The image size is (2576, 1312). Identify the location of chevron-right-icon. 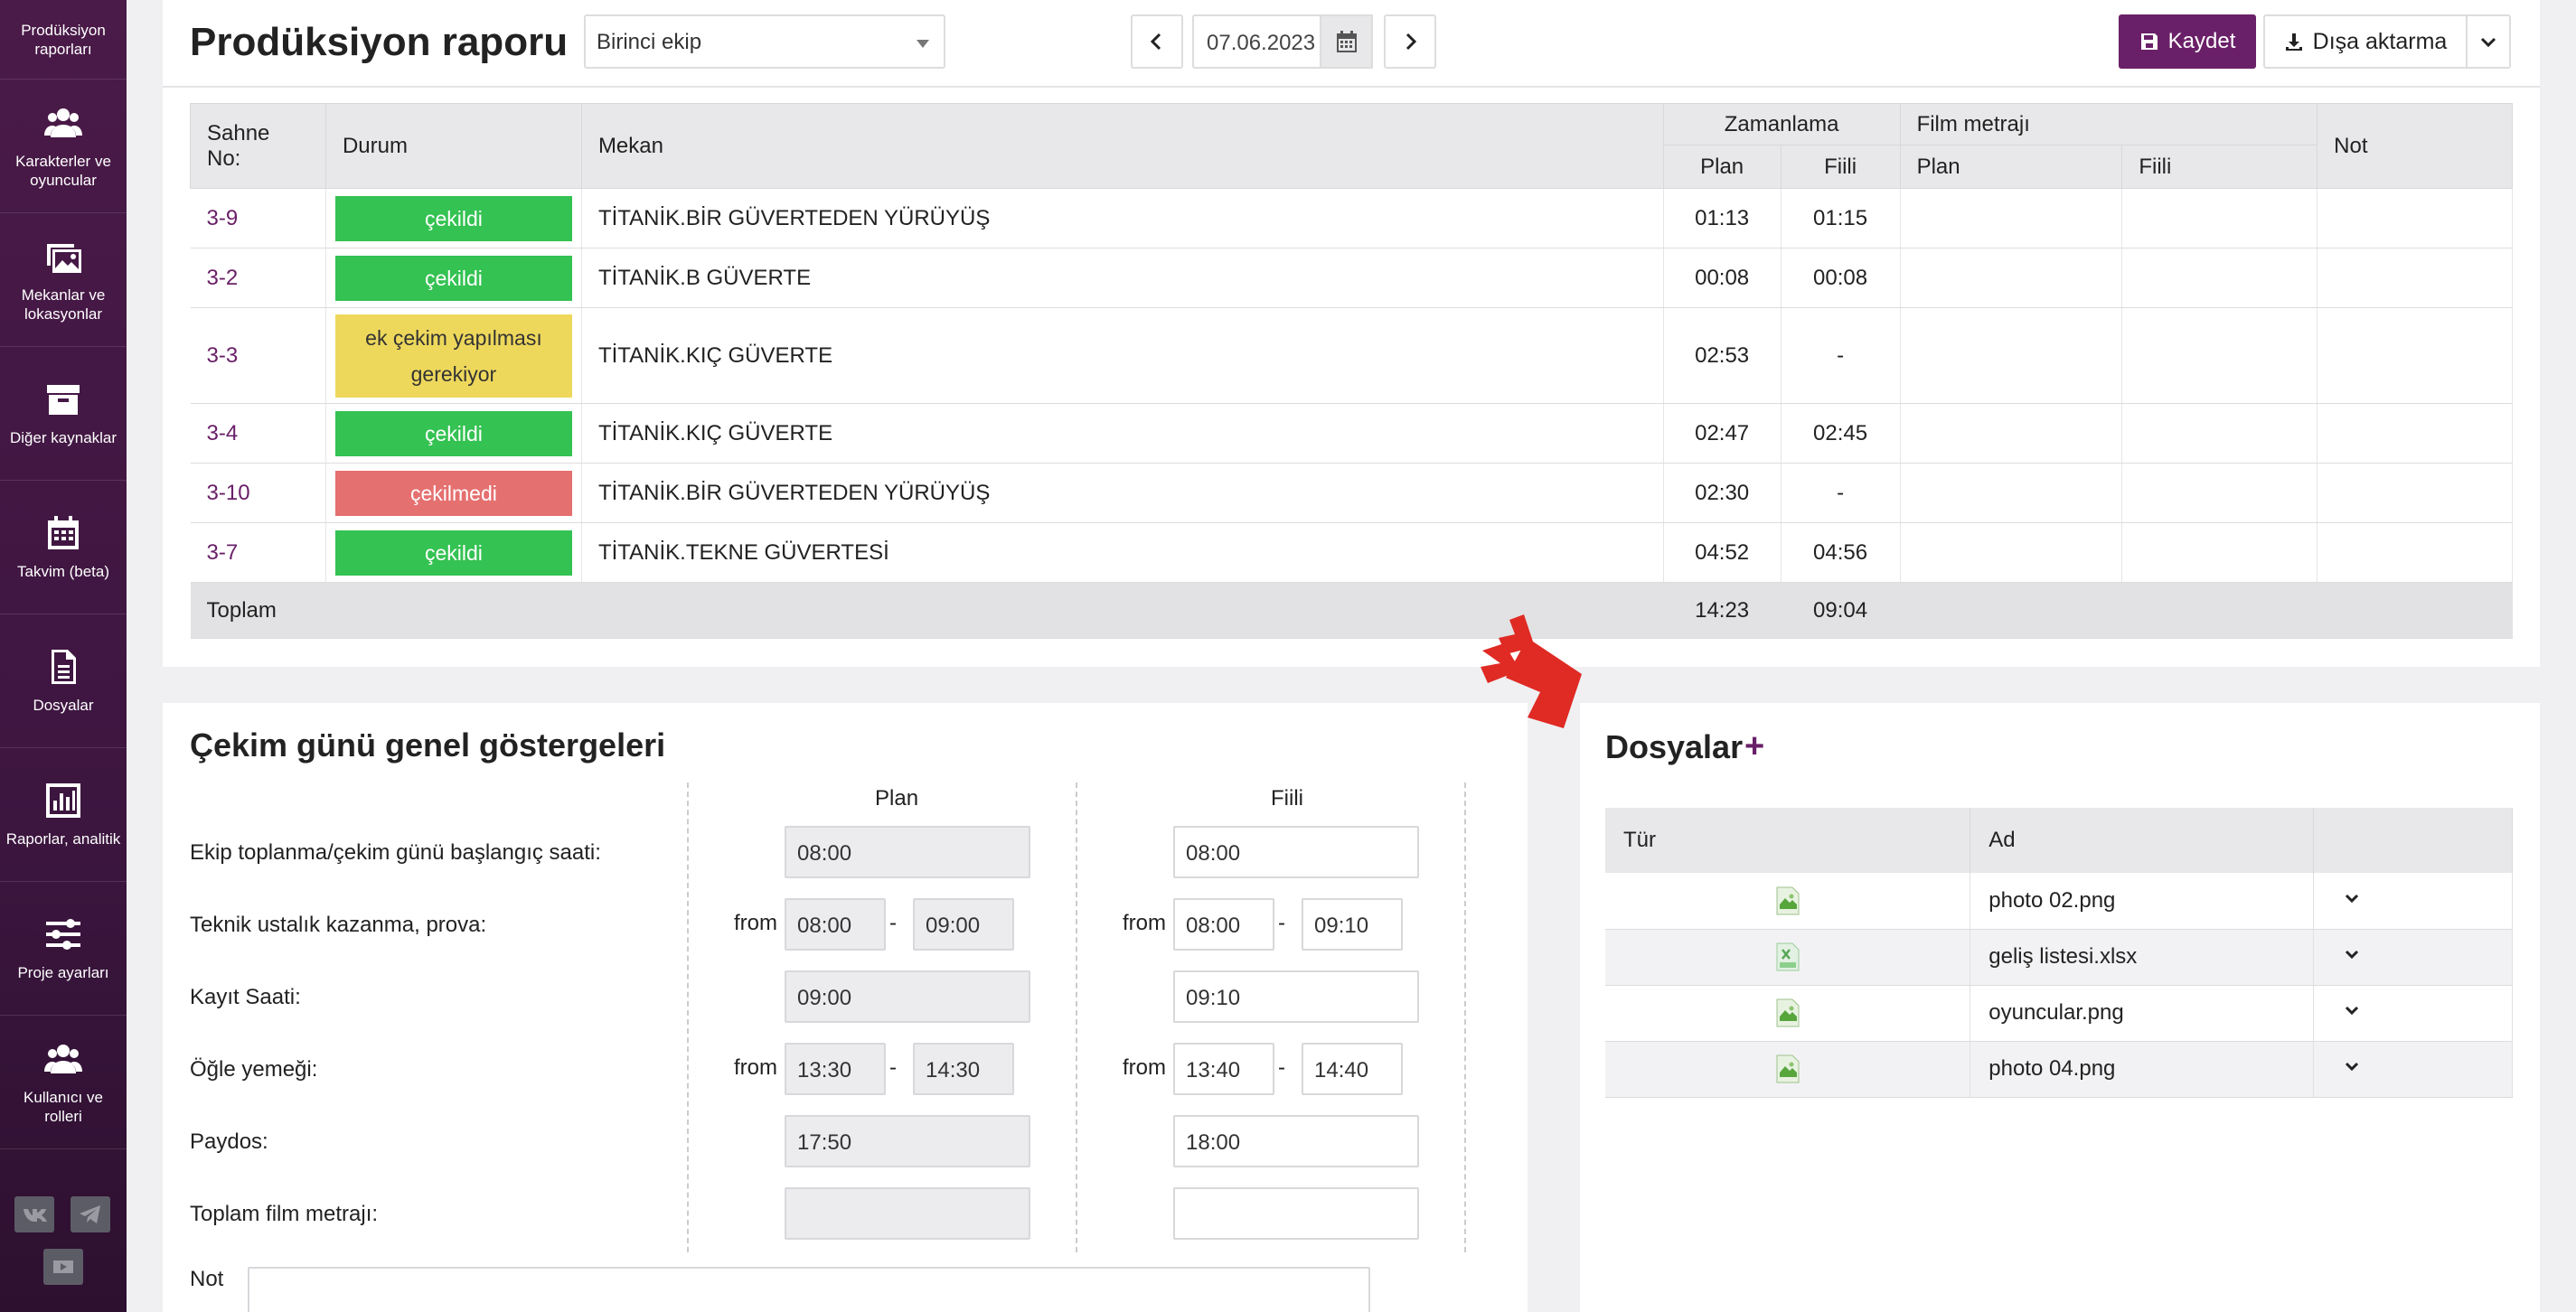
(1411, 42).